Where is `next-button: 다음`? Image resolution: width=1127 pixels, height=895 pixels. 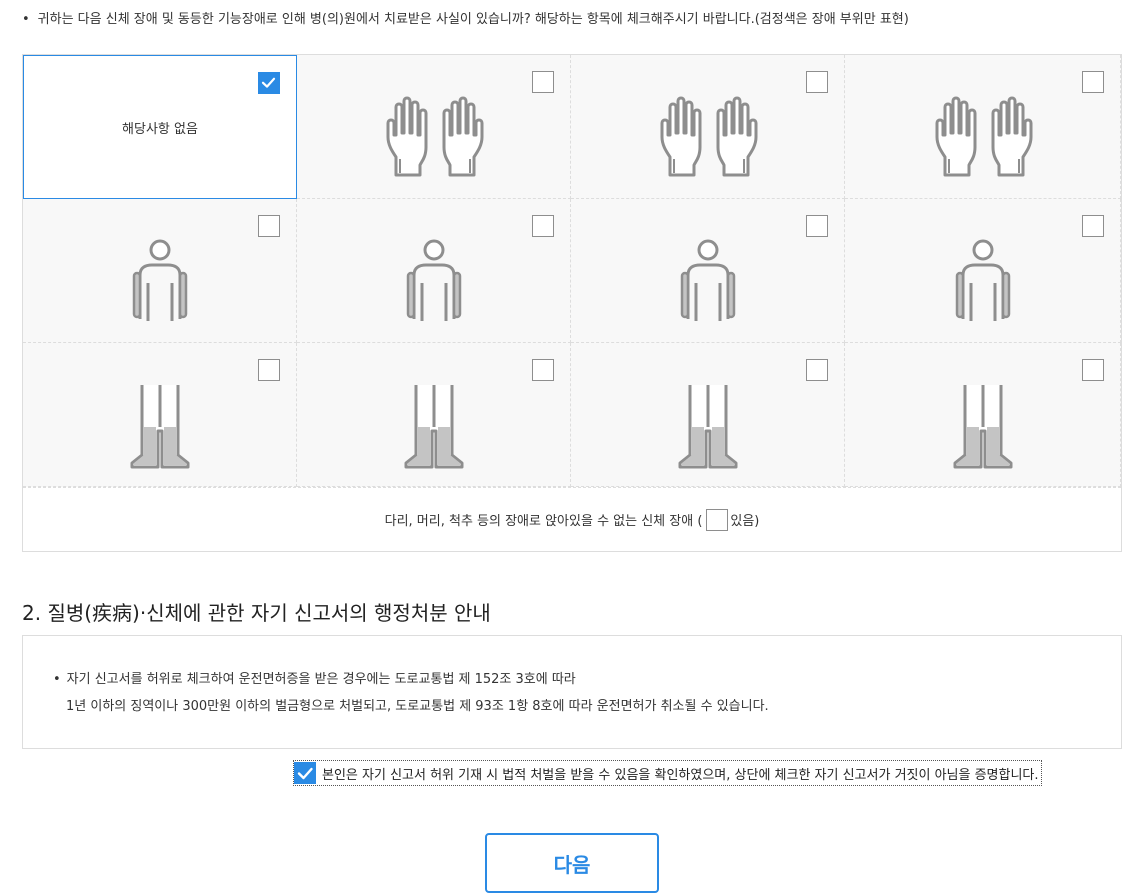
next-button: 다음 is located at coordinates (572, 863).